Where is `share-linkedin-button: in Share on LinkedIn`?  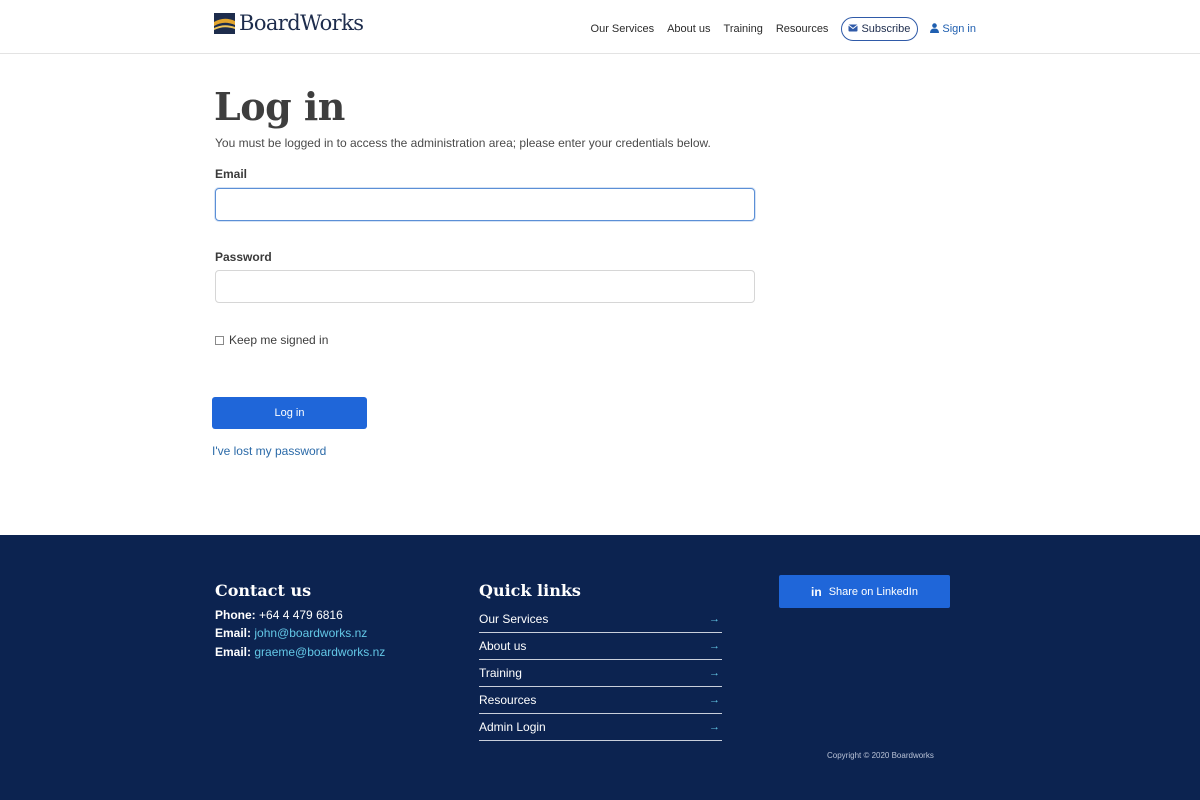
share-linkedin-button: in Share on LinkedIn is located at coordinates (864, 591).